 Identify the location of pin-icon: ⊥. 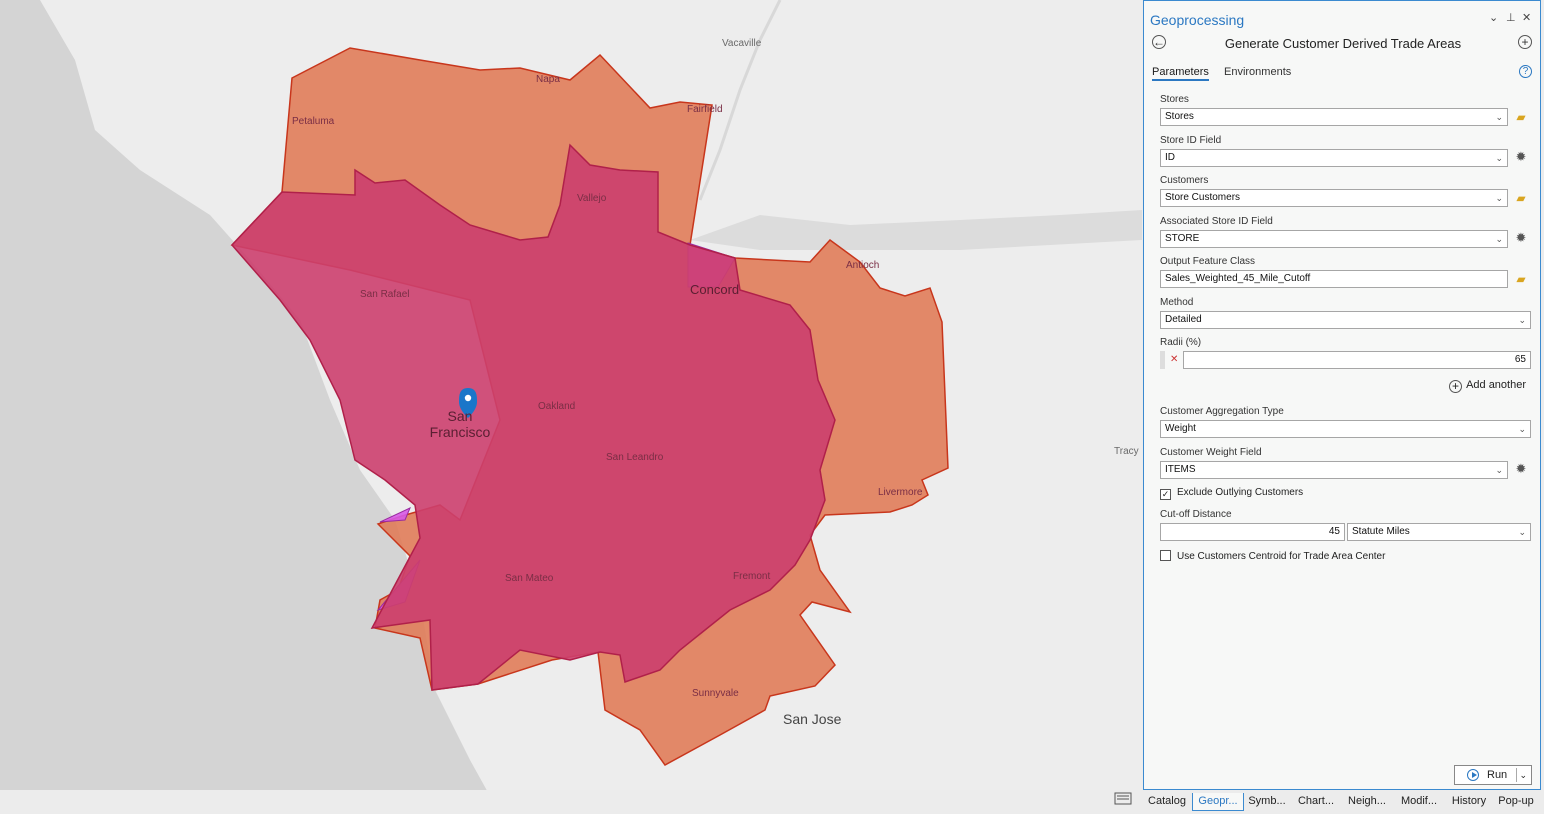
(1511, 17).